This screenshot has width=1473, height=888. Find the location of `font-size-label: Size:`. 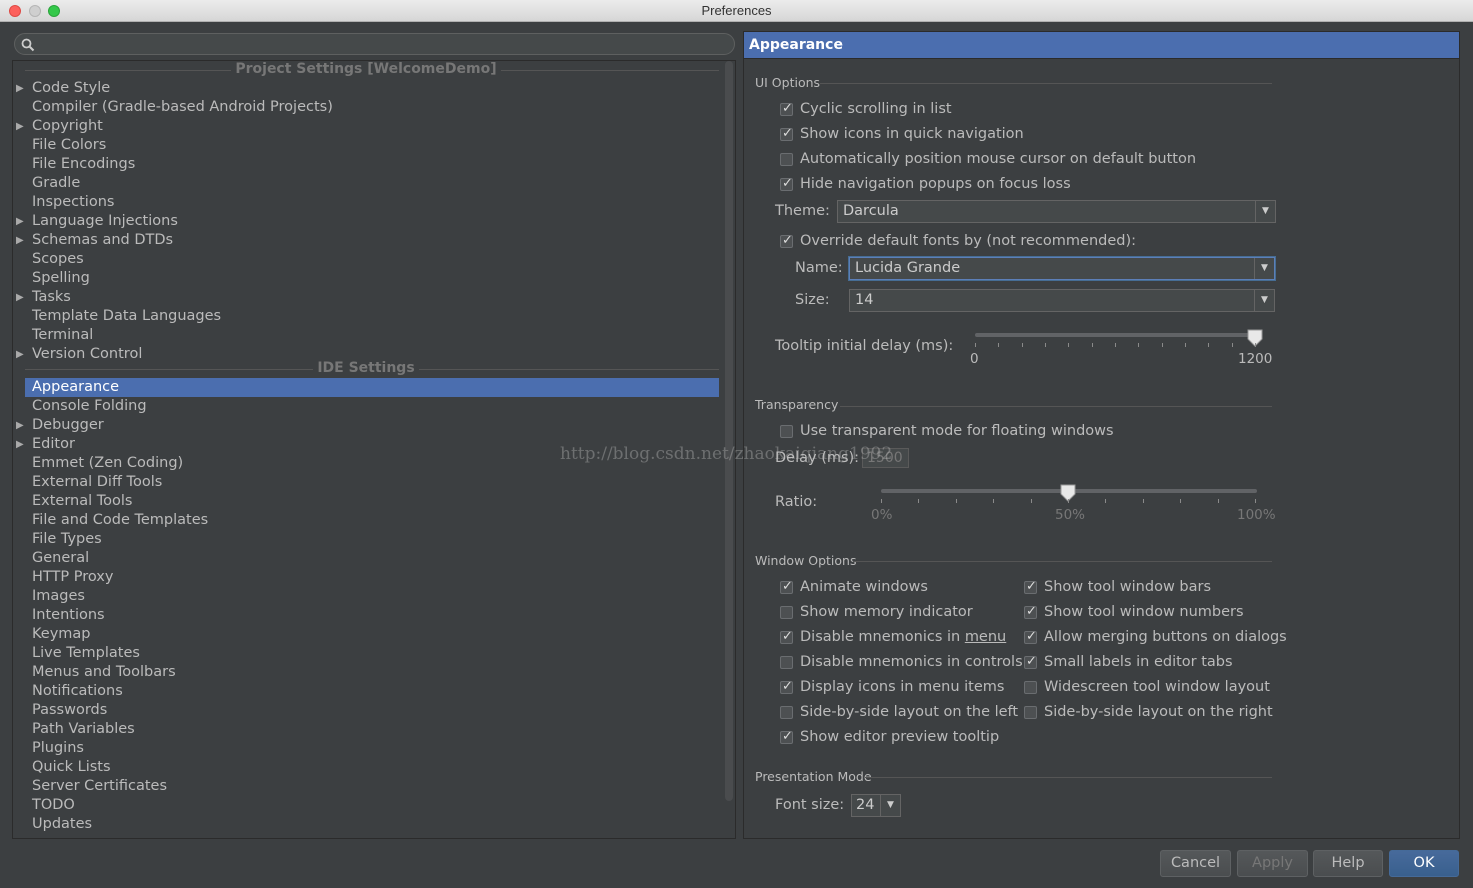

font-size-label: Size: is located at coordinates (812, 300).